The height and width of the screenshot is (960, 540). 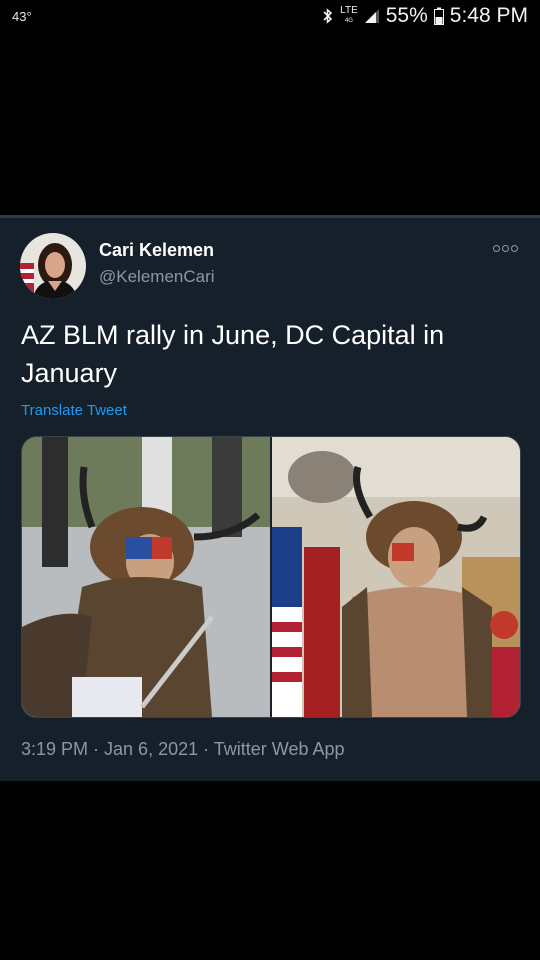 I want to click on battery-icon, so click(x=438, y=16).